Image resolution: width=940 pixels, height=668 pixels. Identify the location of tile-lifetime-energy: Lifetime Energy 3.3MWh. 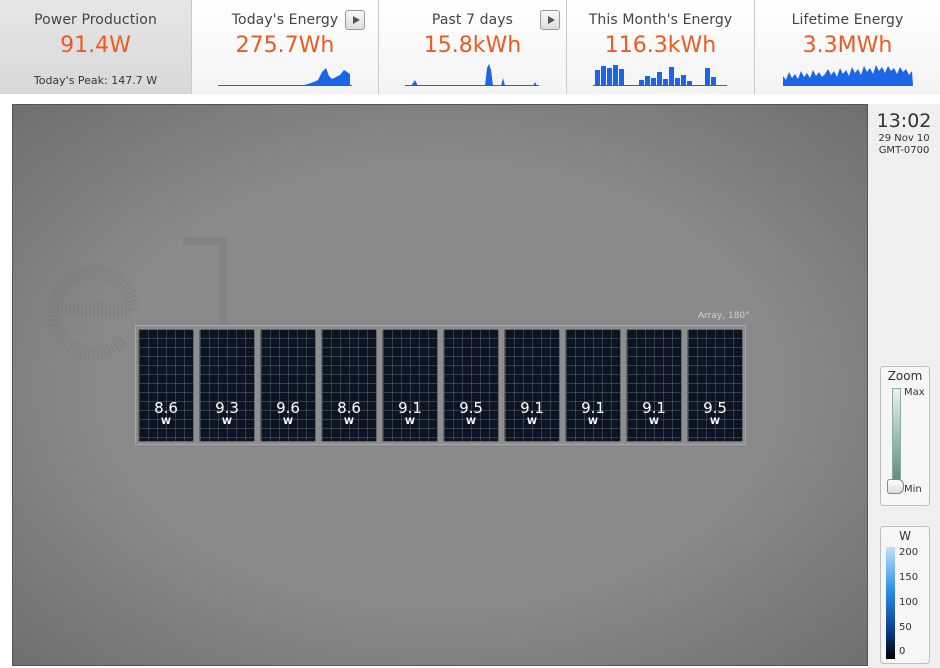
(847, 47).